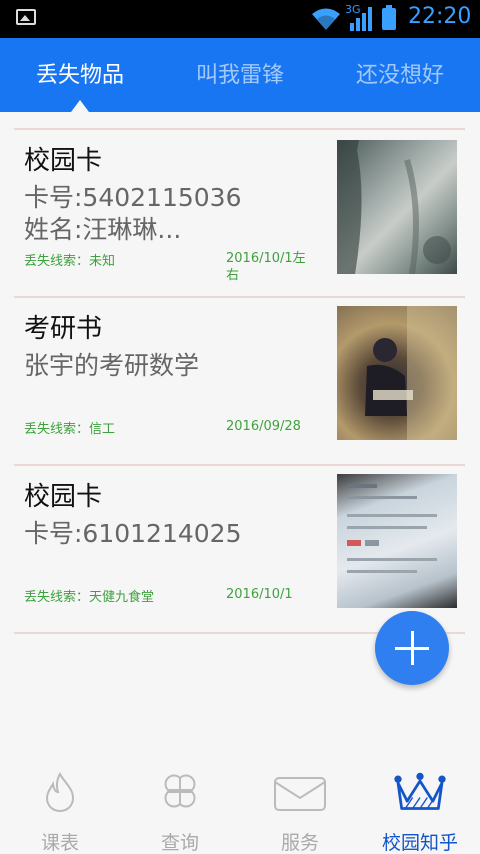 Image resolution: width=480 pixels, height=854 pixels. What do you see at coordinates (400, 75) in the screenshot?
I see `tab-undecided: 还没想好` at bounding box center [400, 75].